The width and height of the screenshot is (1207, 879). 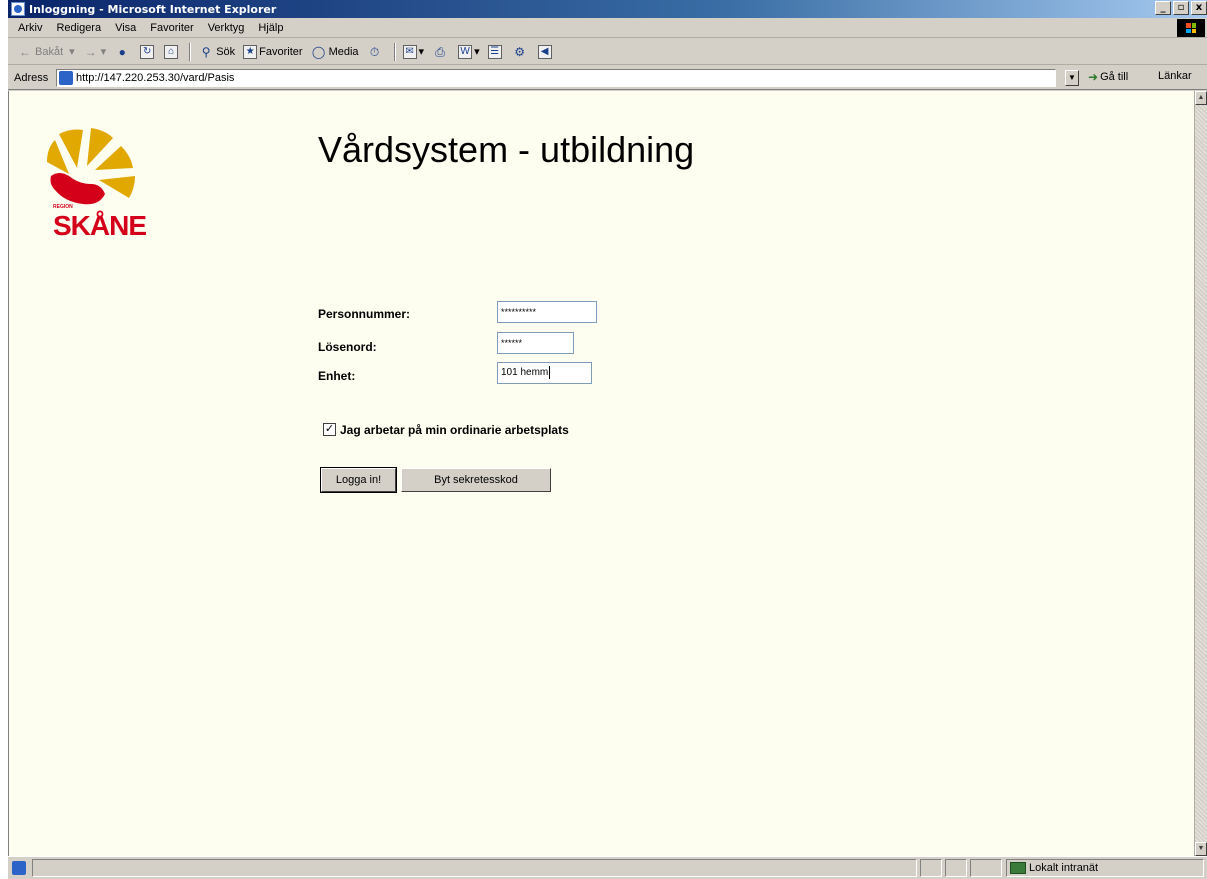 What do you see at coordinates (318, 51) in the screenshot?
I see `media-icon: ◯` at bounding box center [318, 51].